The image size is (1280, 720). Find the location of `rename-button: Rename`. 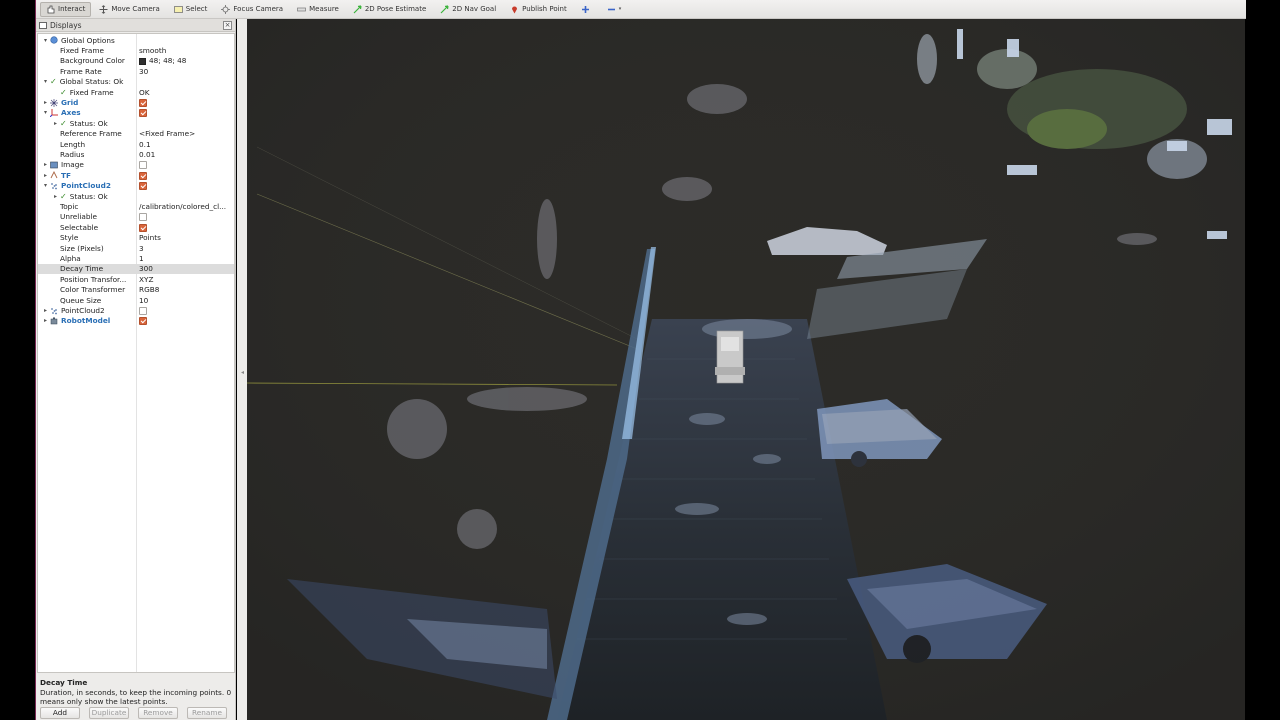

rename-button: Rename is located at coordinates (207, 712).